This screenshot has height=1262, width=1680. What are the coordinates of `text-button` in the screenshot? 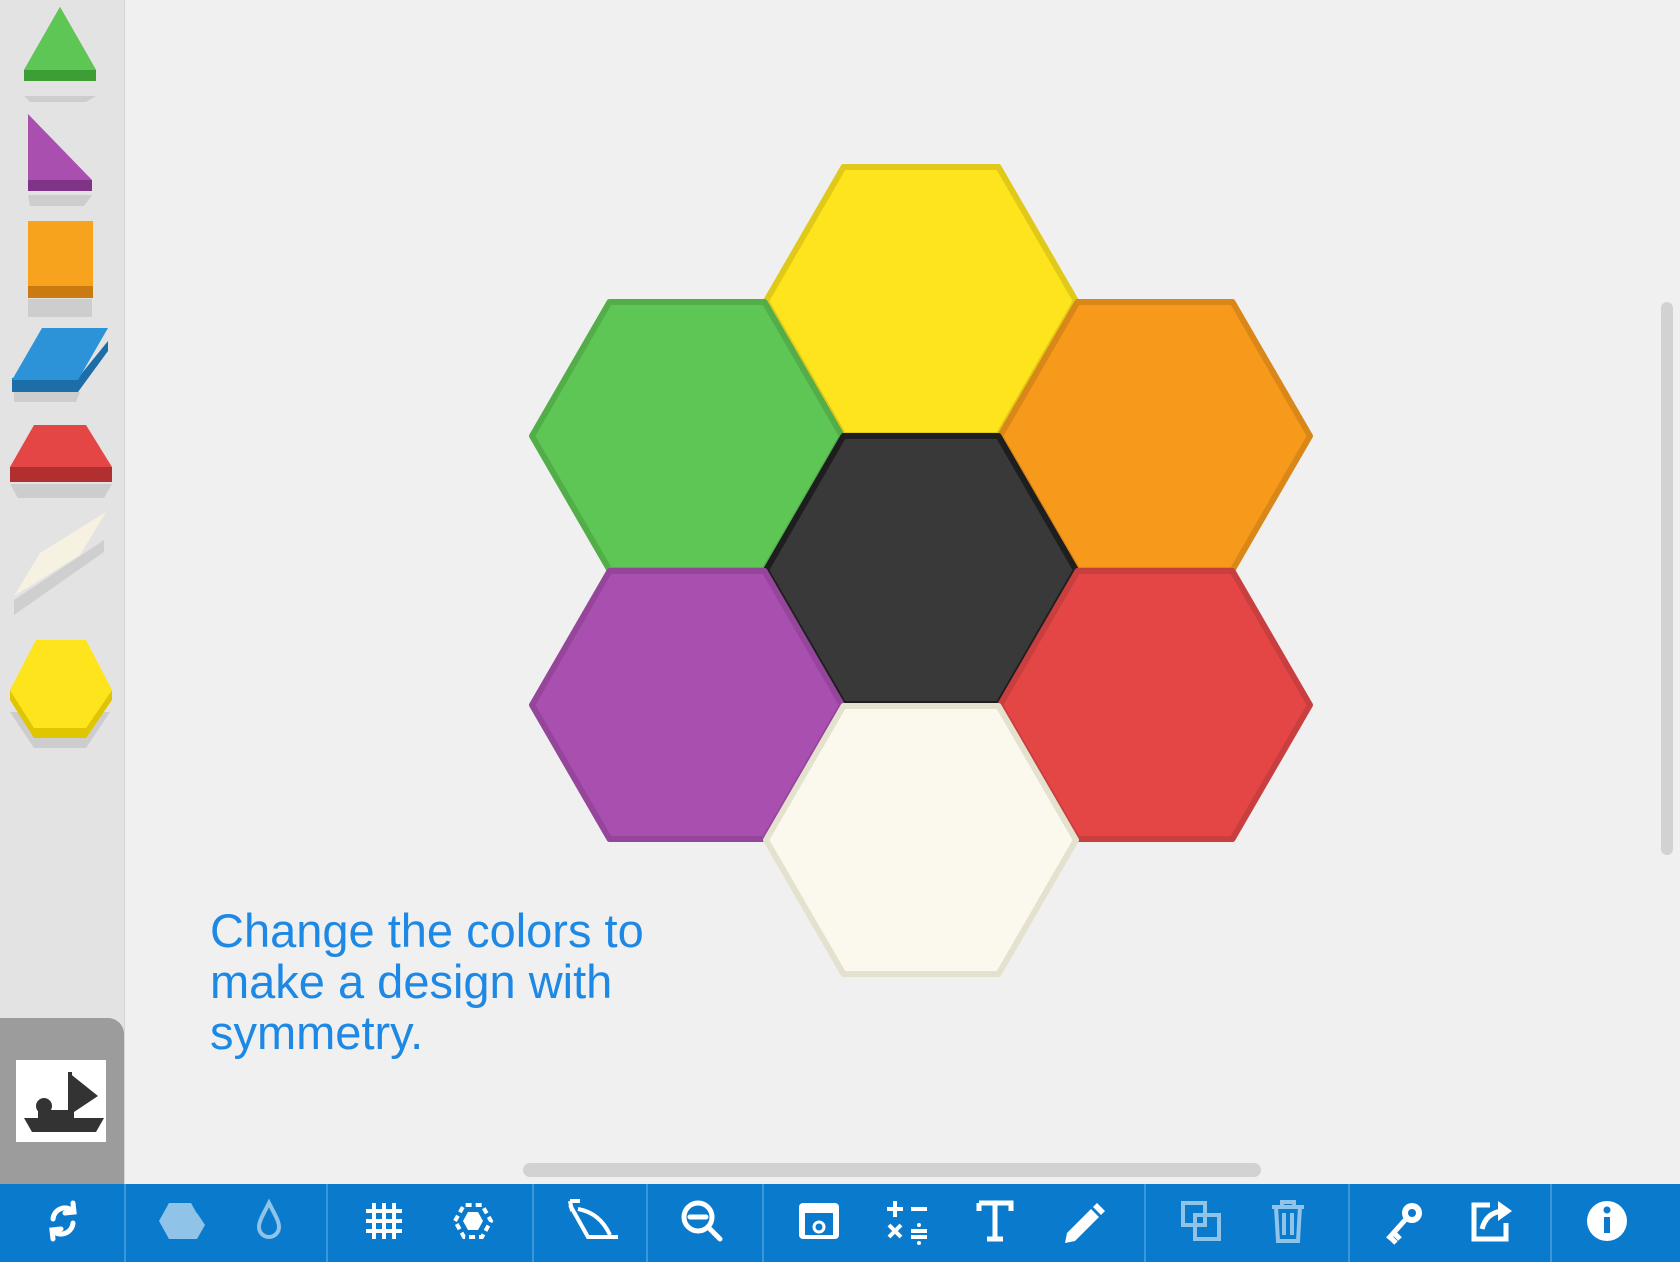 It's located at (997, 1223).